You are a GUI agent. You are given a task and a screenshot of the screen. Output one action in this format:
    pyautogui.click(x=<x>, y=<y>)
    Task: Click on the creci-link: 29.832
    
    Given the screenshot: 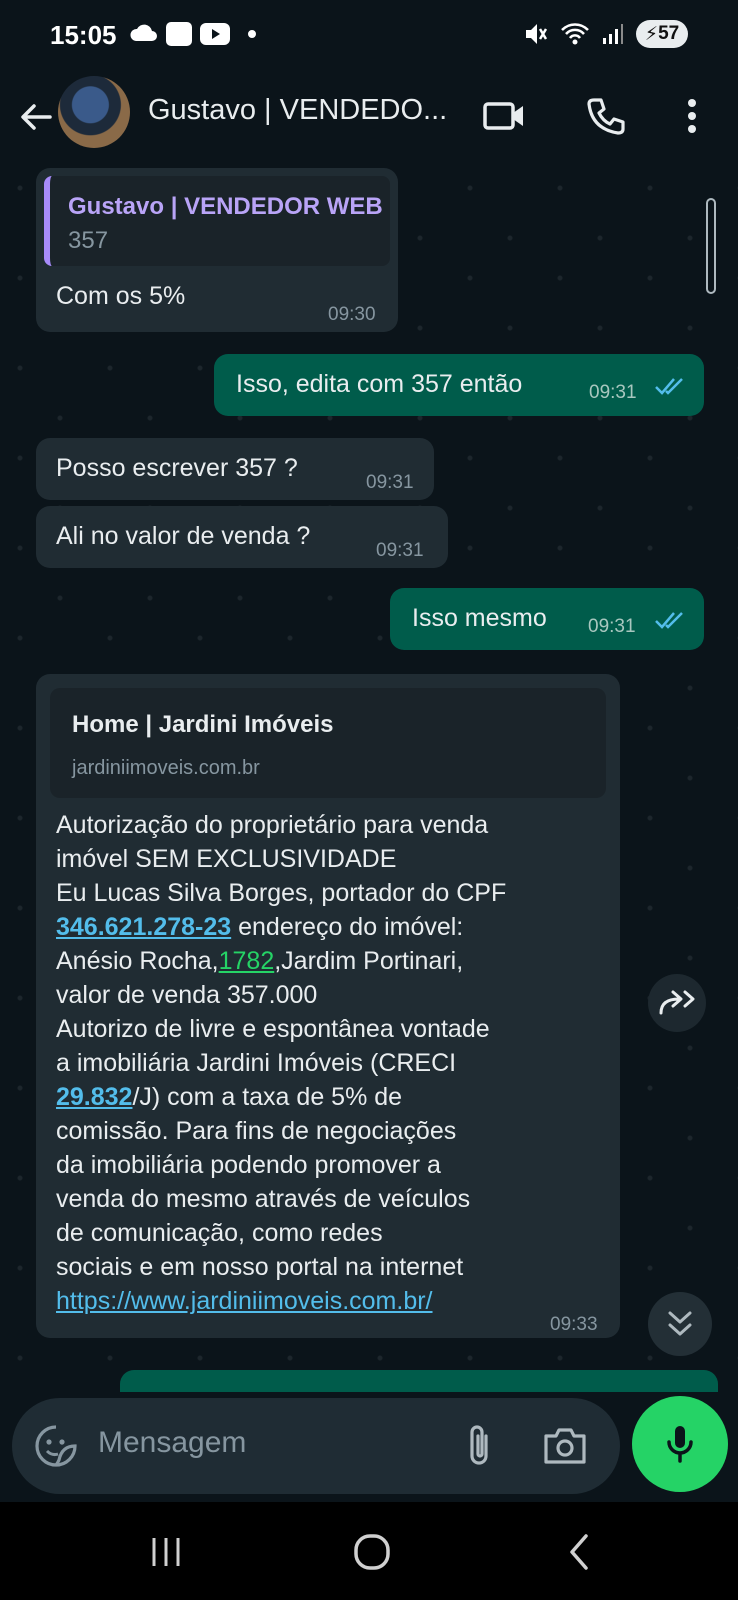 What is the action you would take?
    pyautogui.click(x=94, y=1097)
    